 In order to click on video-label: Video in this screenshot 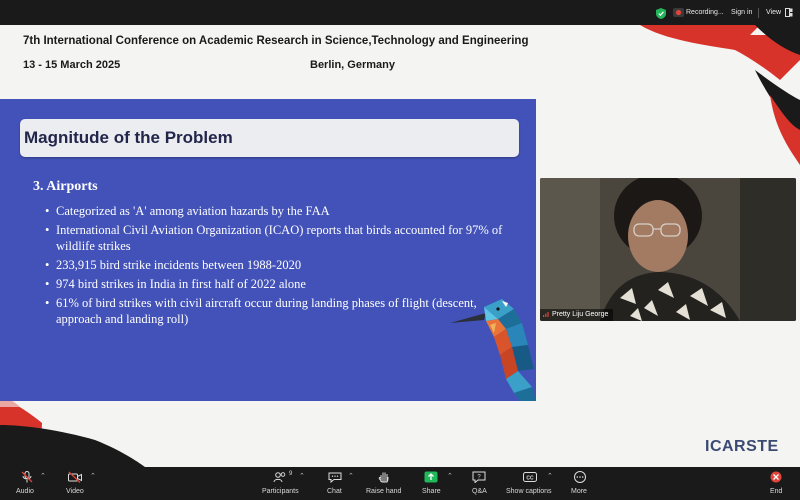, I will do `click(75, 491)`.